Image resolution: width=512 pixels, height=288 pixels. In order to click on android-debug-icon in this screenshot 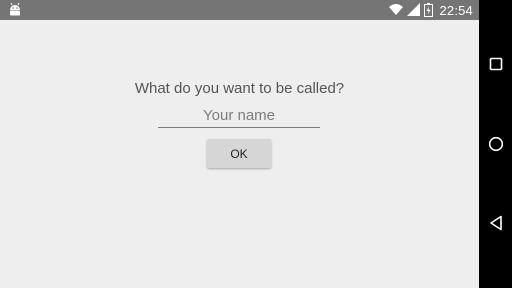, I will do `click(15, 10)`.